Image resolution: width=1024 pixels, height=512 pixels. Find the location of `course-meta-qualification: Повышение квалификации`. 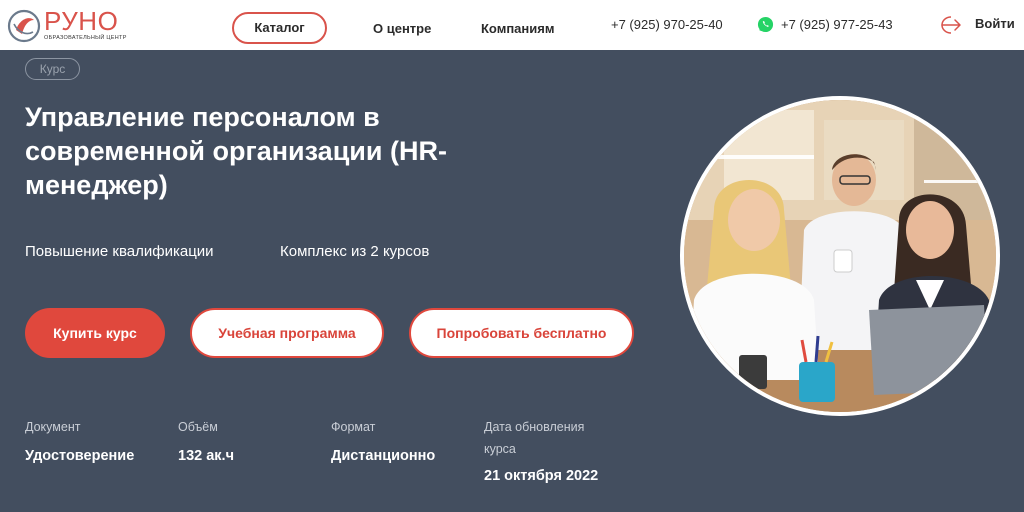

course-meta-qualification: Повышение квалификации is located at coordinates (119, 251).